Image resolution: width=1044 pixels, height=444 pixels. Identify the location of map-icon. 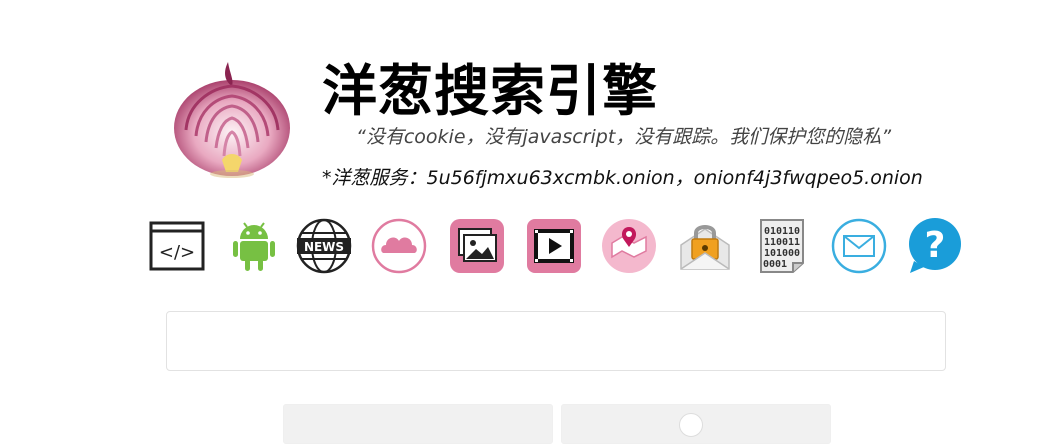
(629, 246).